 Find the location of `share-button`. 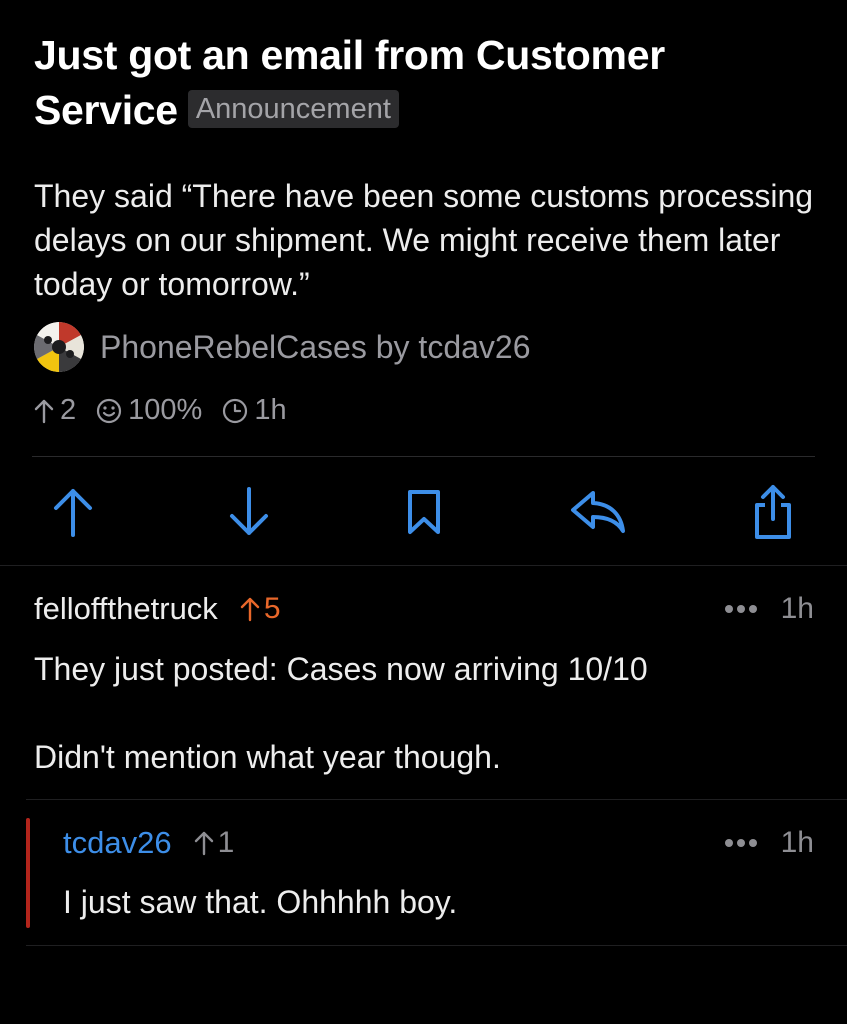

share-button is located at coordinates (773, 512).